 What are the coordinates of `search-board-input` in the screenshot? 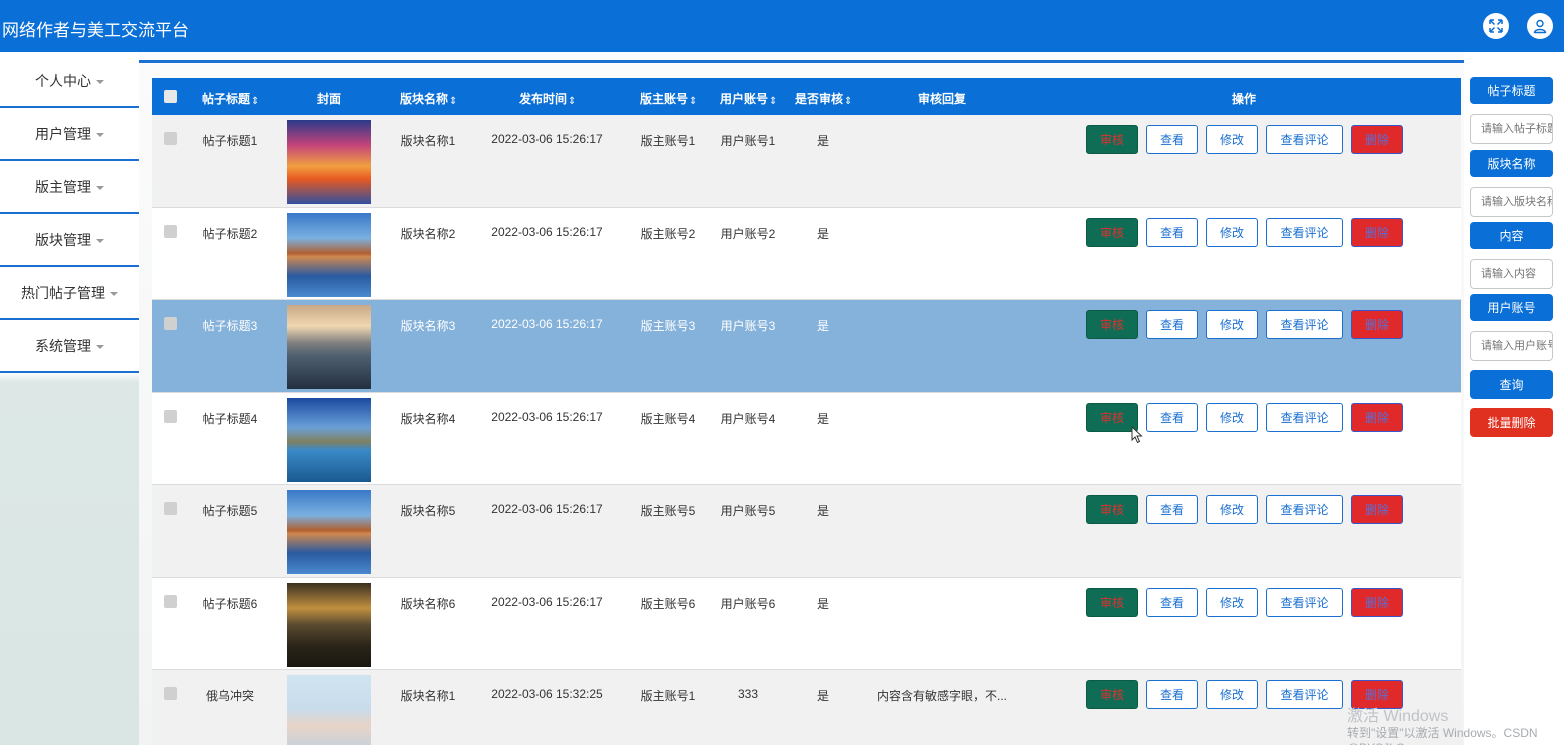 It's located at (1511, 202).